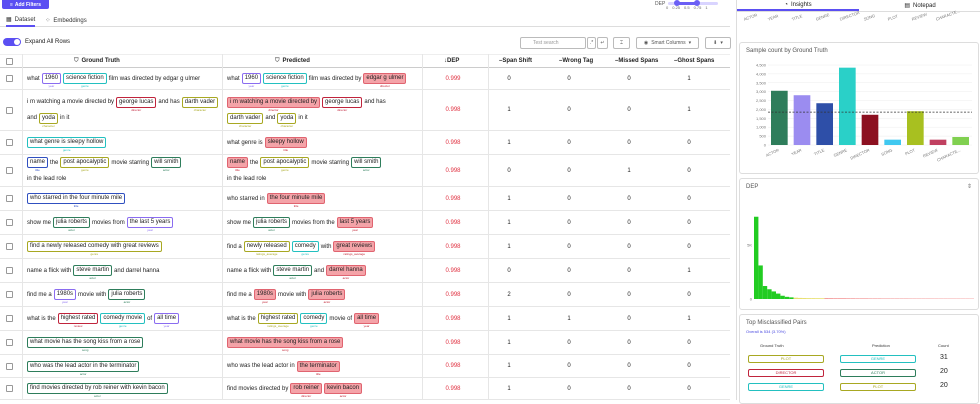  Describe the element at coordinates (20, 20) in the screenshot. I see `tab-dataset: ▦Dataset` at that location.